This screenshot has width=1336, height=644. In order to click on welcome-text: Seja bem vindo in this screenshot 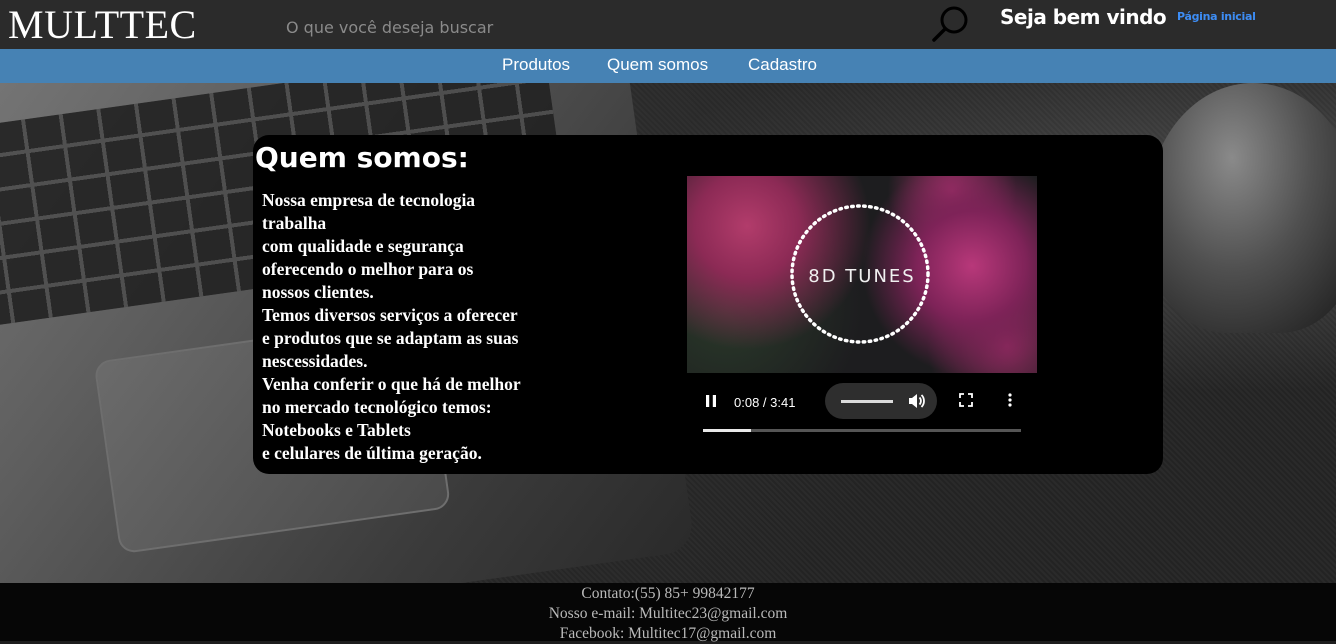, I will do `click(1083, 17)`.